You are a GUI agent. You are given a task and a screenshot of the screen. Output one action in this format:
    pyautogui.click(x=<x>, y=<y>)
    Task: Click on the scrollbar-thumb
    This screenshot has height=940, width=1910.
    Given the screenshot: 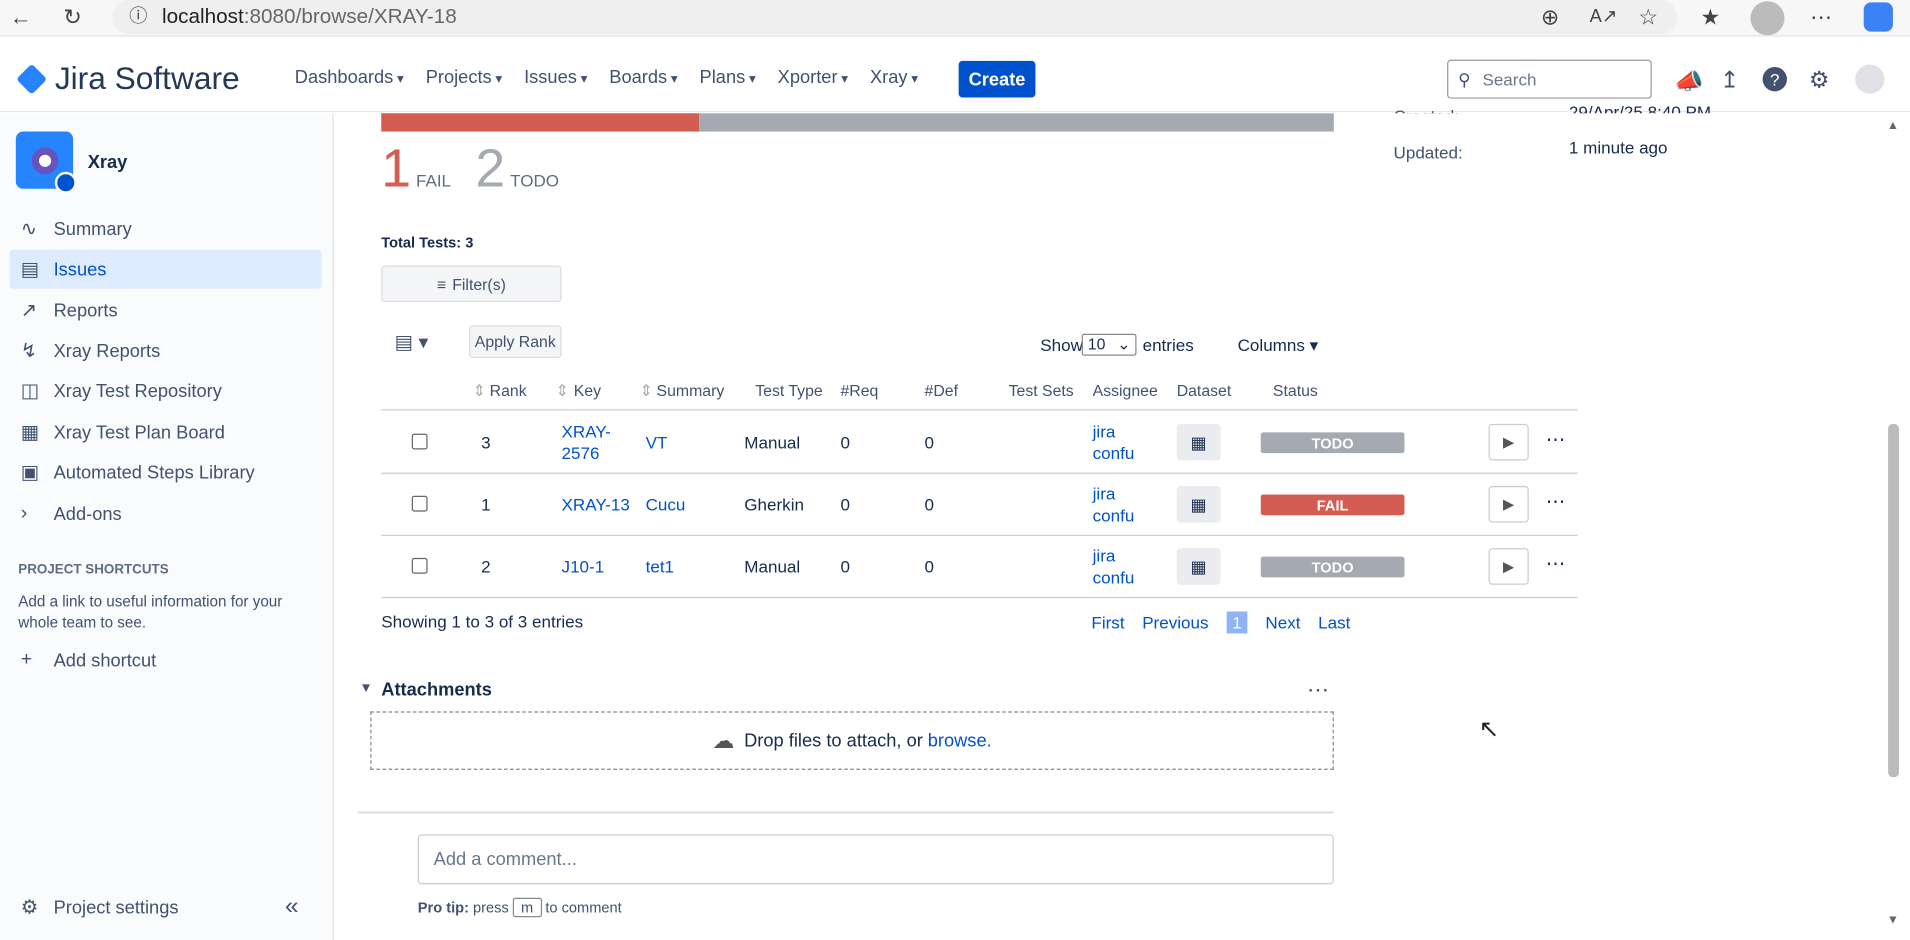 What is the action you would take?
    pyautogui.click(x=1894, y=600)
    